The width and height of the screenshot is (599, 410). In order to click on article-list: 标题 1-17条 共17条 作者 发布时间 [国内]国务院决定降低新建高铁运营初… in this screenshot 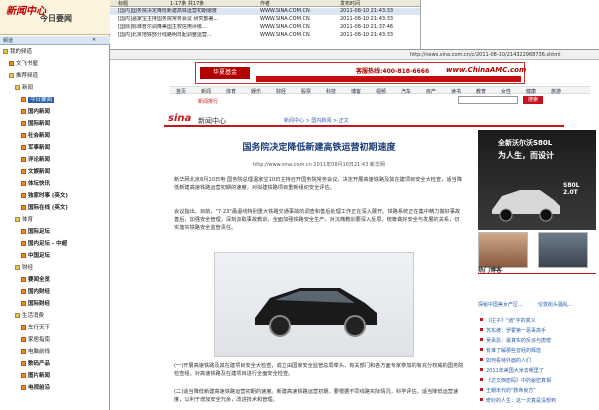, I will do `click(265, 25)`.